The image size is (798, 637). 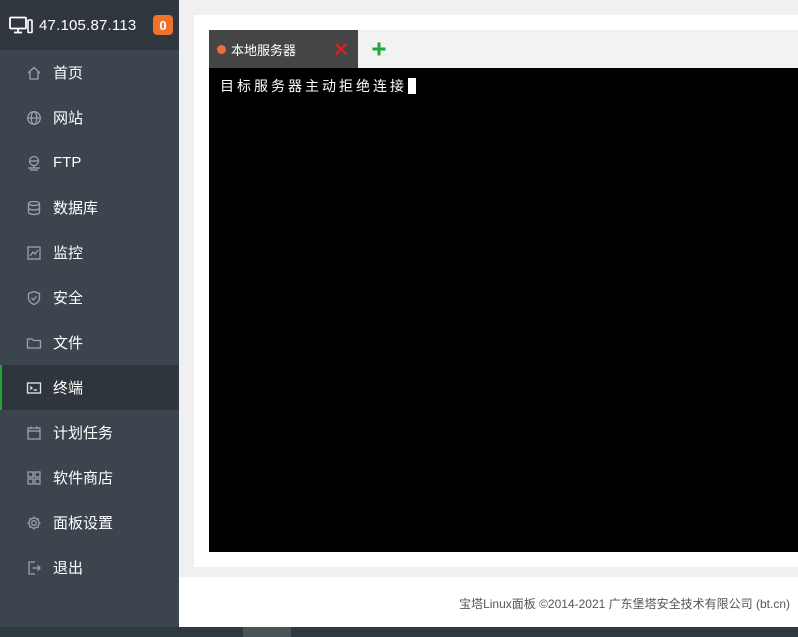 I want to click on sidebar-item-settings: 面板设置, so click(x=89, y=522).